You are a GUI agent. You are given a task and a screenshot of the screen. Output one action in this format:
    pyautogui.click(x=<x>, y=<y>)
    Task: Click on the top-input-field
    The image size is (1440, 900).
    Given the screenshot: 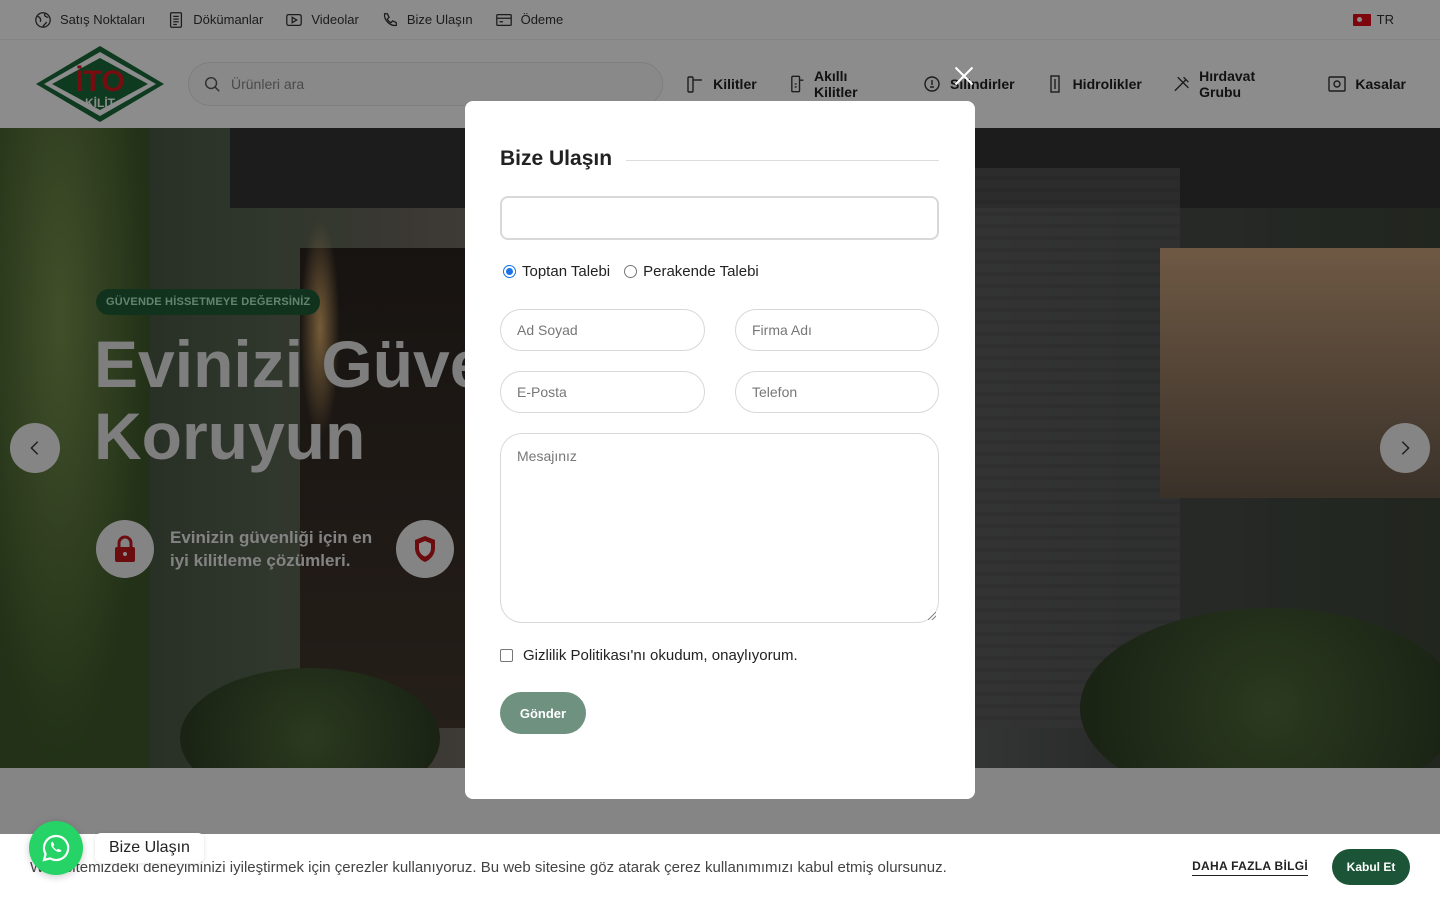 What is the action you would take?
    pyautogui.click(x=719, y=218)
    